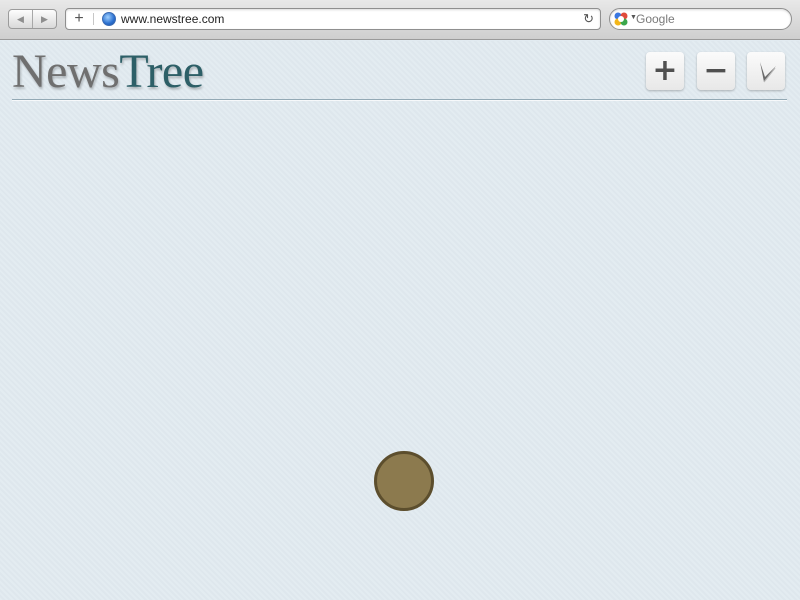 This screenshot has height=600, width=800. I want to click on timeline-button, so click(766, 71).